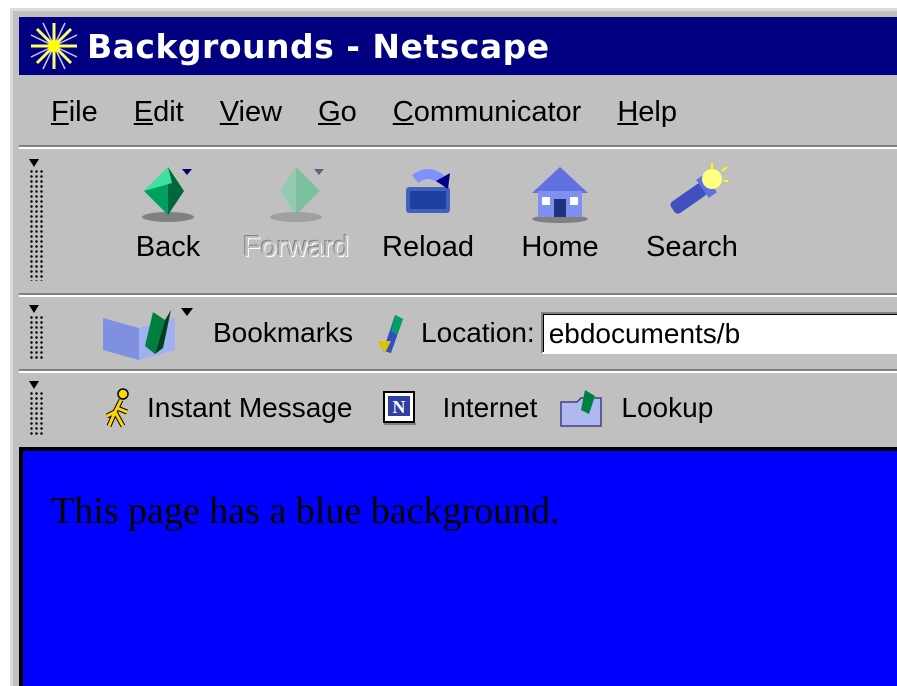  I want to click on lookup-folder-icon, so click(581, 408).